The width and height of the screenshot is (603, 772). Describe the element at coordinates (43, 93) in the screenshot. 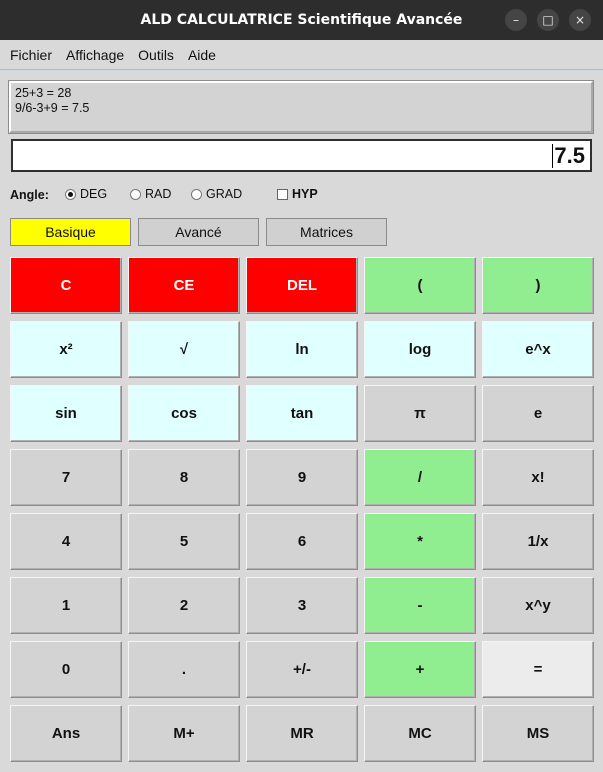

I see `history-line: 25+3 = 28` at that location.